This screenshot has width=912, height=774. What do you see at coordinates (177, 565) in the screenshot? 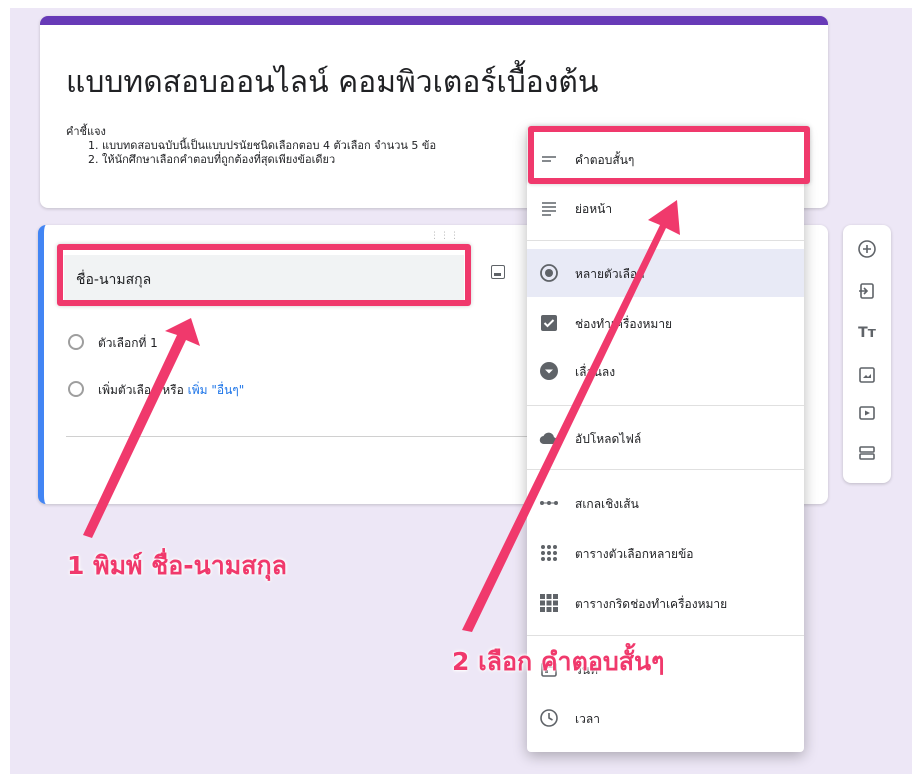
I see `annotation-step-1: 1 พิมพ์ ชื่อ-นามสกุล` at bounding box center [177, 565].